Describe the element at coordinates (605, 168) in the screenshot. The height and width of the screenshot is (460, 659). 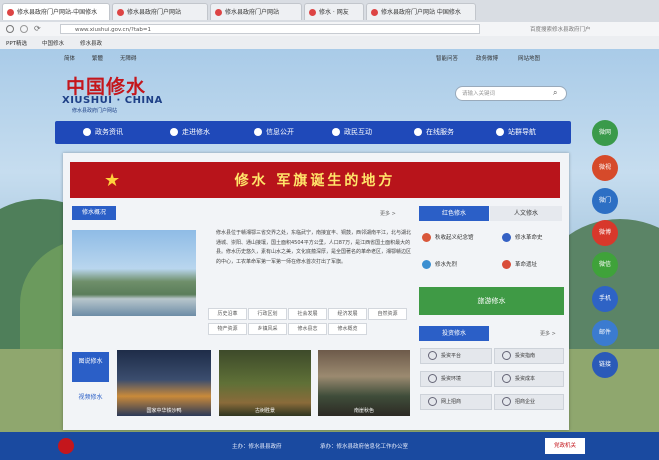
I see `side-circle-button: 微视` at that location.